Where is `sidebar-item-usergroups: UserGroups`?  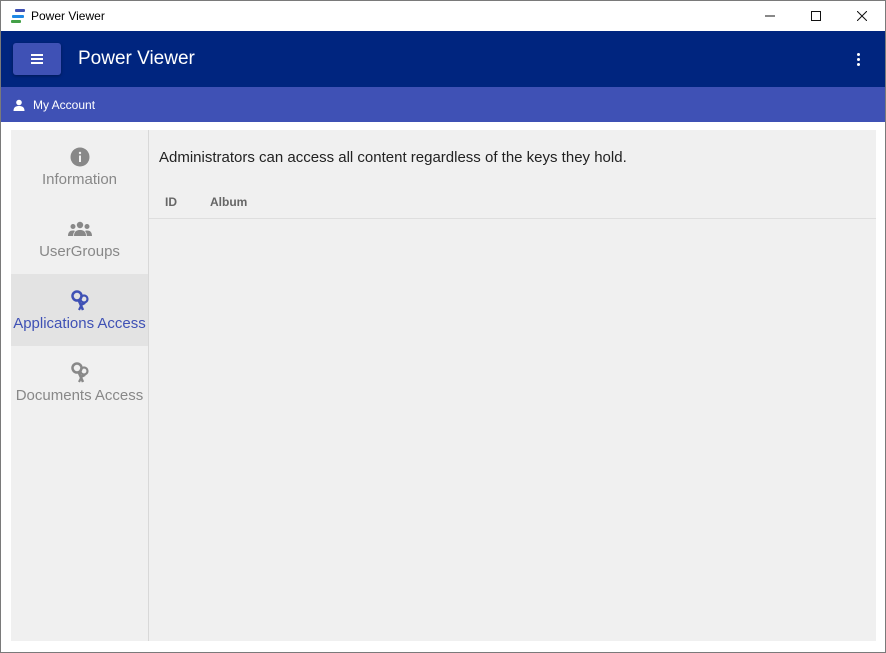 sidebar-item-usergroups: UserGroups is located at coordinates (79, 238).